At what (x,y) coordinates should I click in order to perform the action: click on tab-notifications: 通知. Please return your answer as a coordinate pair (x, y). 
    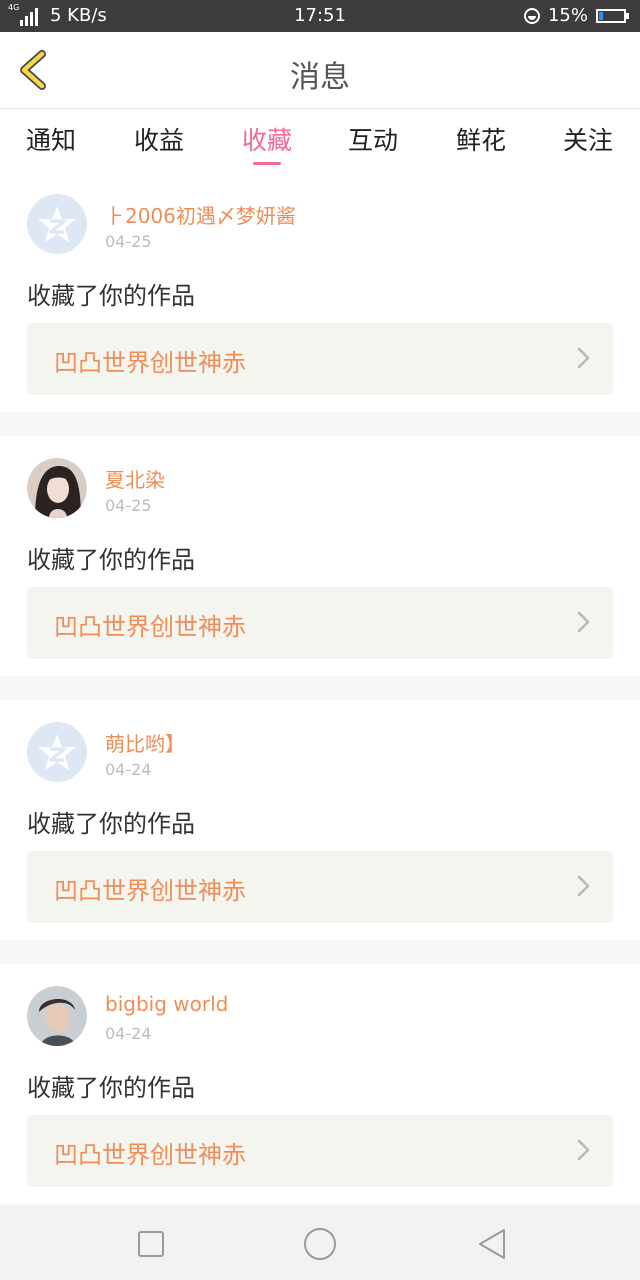
    Looking at the image, I should click on (51, 139).